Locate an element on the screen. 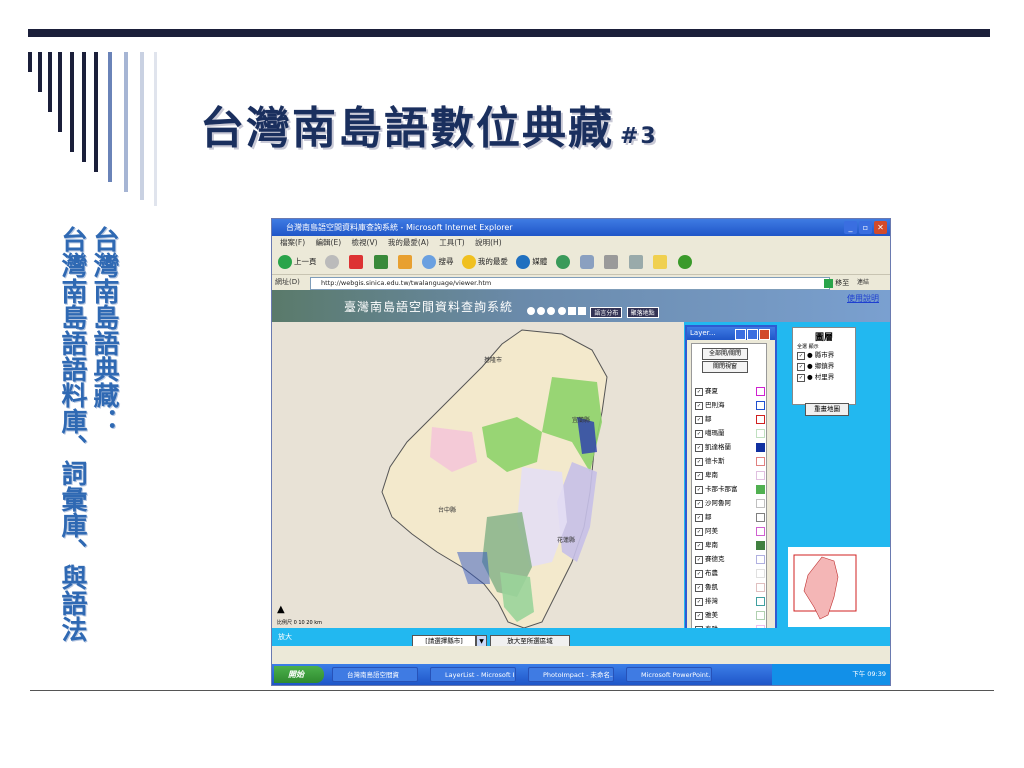 This screenshot has width=1024, height=768. print-button is located at coordinates (612, 262).